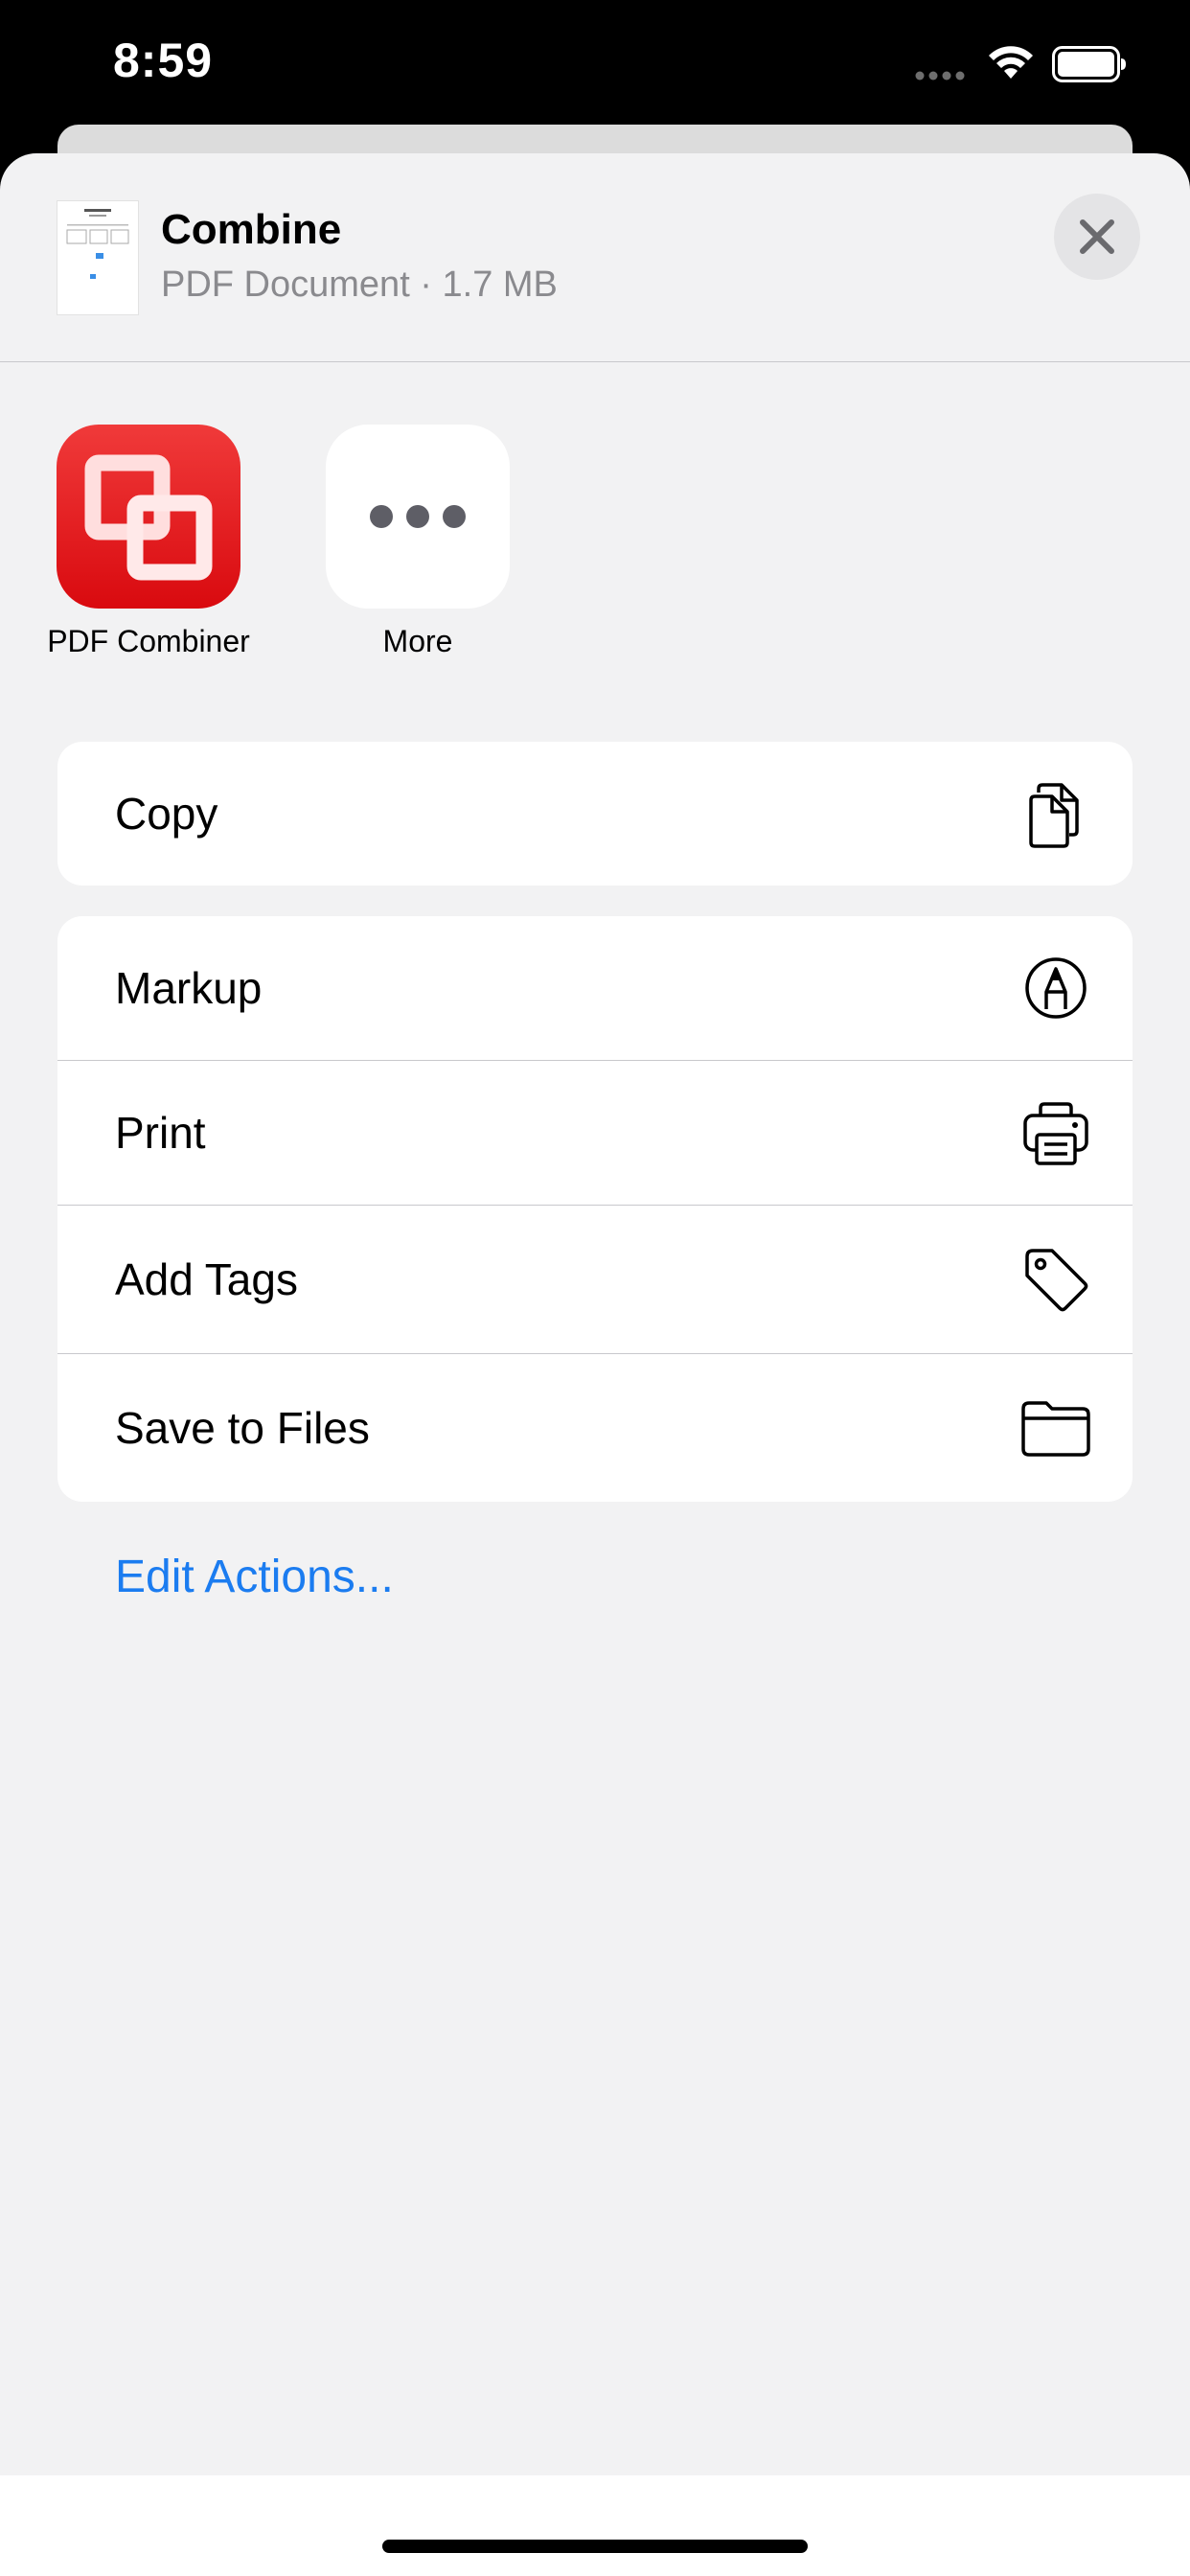 The image size is (1190, 2576). Describe the element at coordinates (251, 229) in the screenshot. I see `document-title: Combine` at that location.